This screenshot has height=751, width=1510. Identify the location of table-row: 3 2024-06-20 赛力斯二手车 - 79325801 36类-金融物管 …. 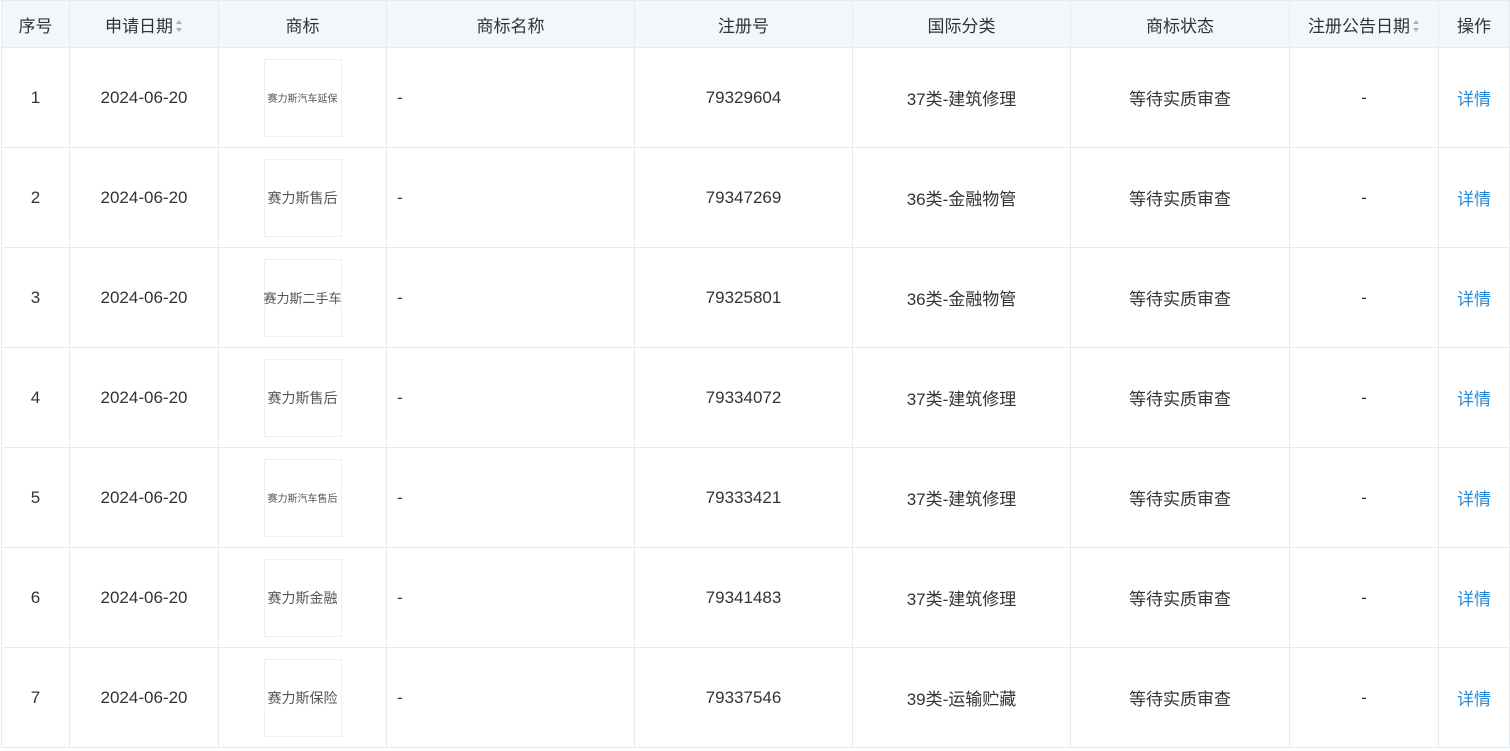
(755, 297).